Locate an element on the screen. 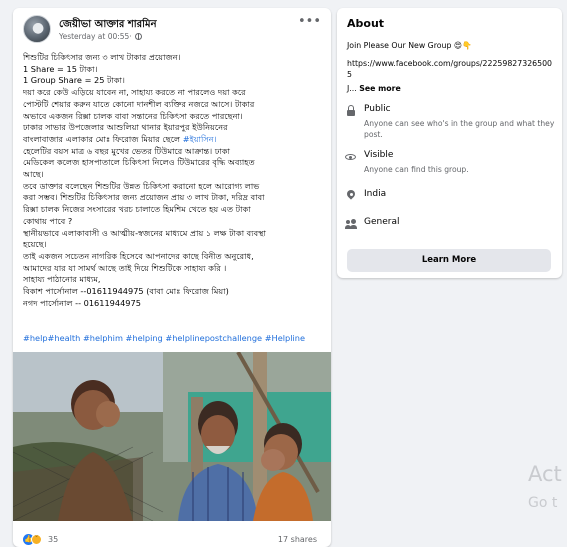 This screenshot has width=567, height=547. globe-icon is located at coordinates (138, 36).